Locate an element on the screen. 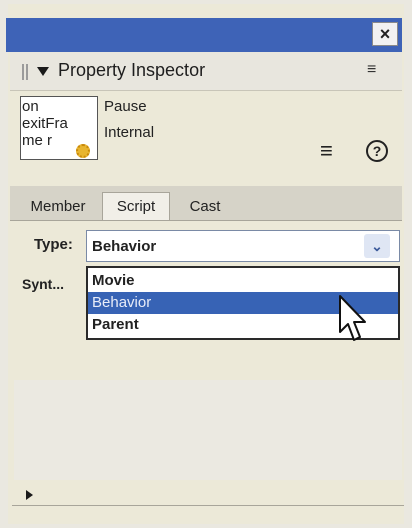 This screenshot has height=528, width=412. thumbnail-text: on exitFra me r is located at coordinates (45, 123).